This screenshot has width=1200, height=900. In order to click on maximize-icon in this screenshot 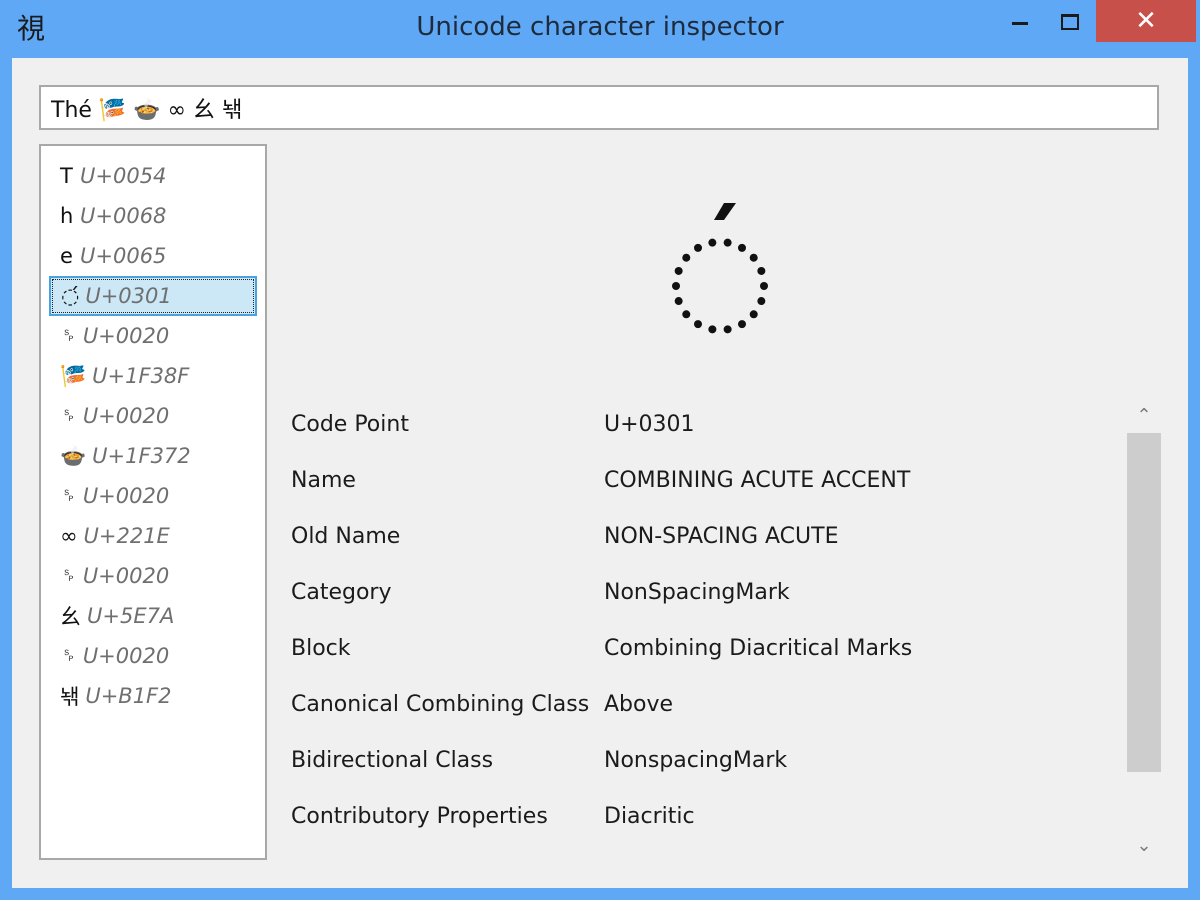, I will do `click(1070, 22)`.